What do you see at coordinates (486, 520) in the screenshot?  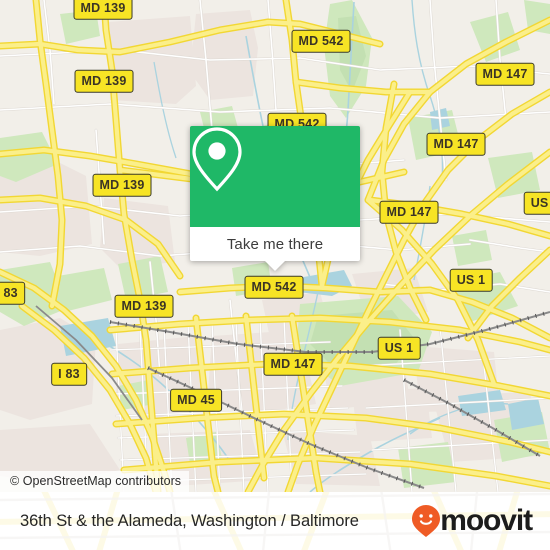 I see `moovit-wordmark: moovit` at bounding box center [486, 520].